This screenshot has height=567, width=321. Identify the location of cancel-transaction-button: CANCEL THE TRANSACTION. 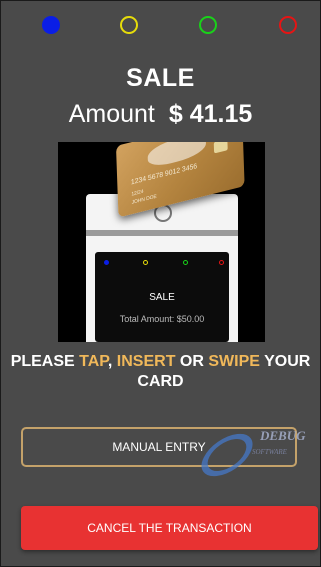
(169, 528).